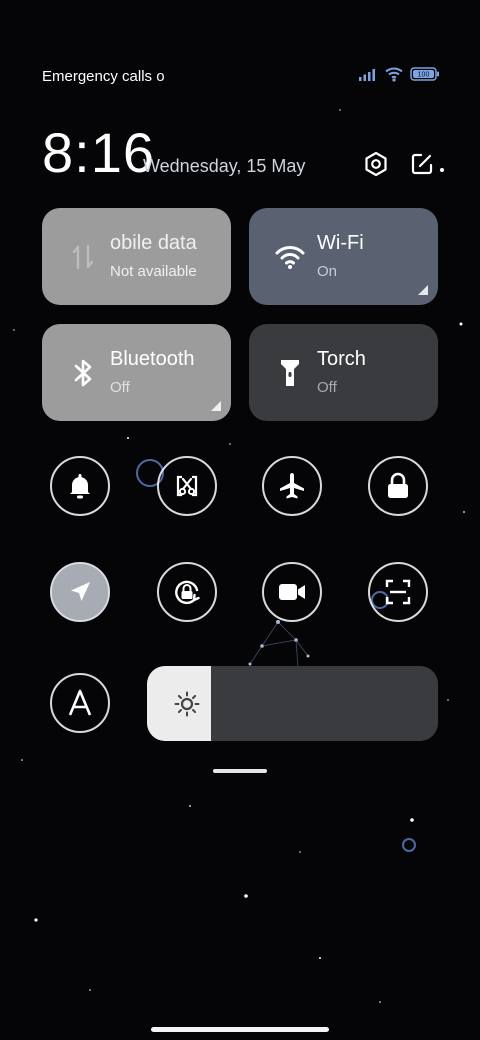 This screenshot has width=480, height=1040. Describe the element at coordinates (292, 703) in the screenshot. I see `brightness-slider` at that location.